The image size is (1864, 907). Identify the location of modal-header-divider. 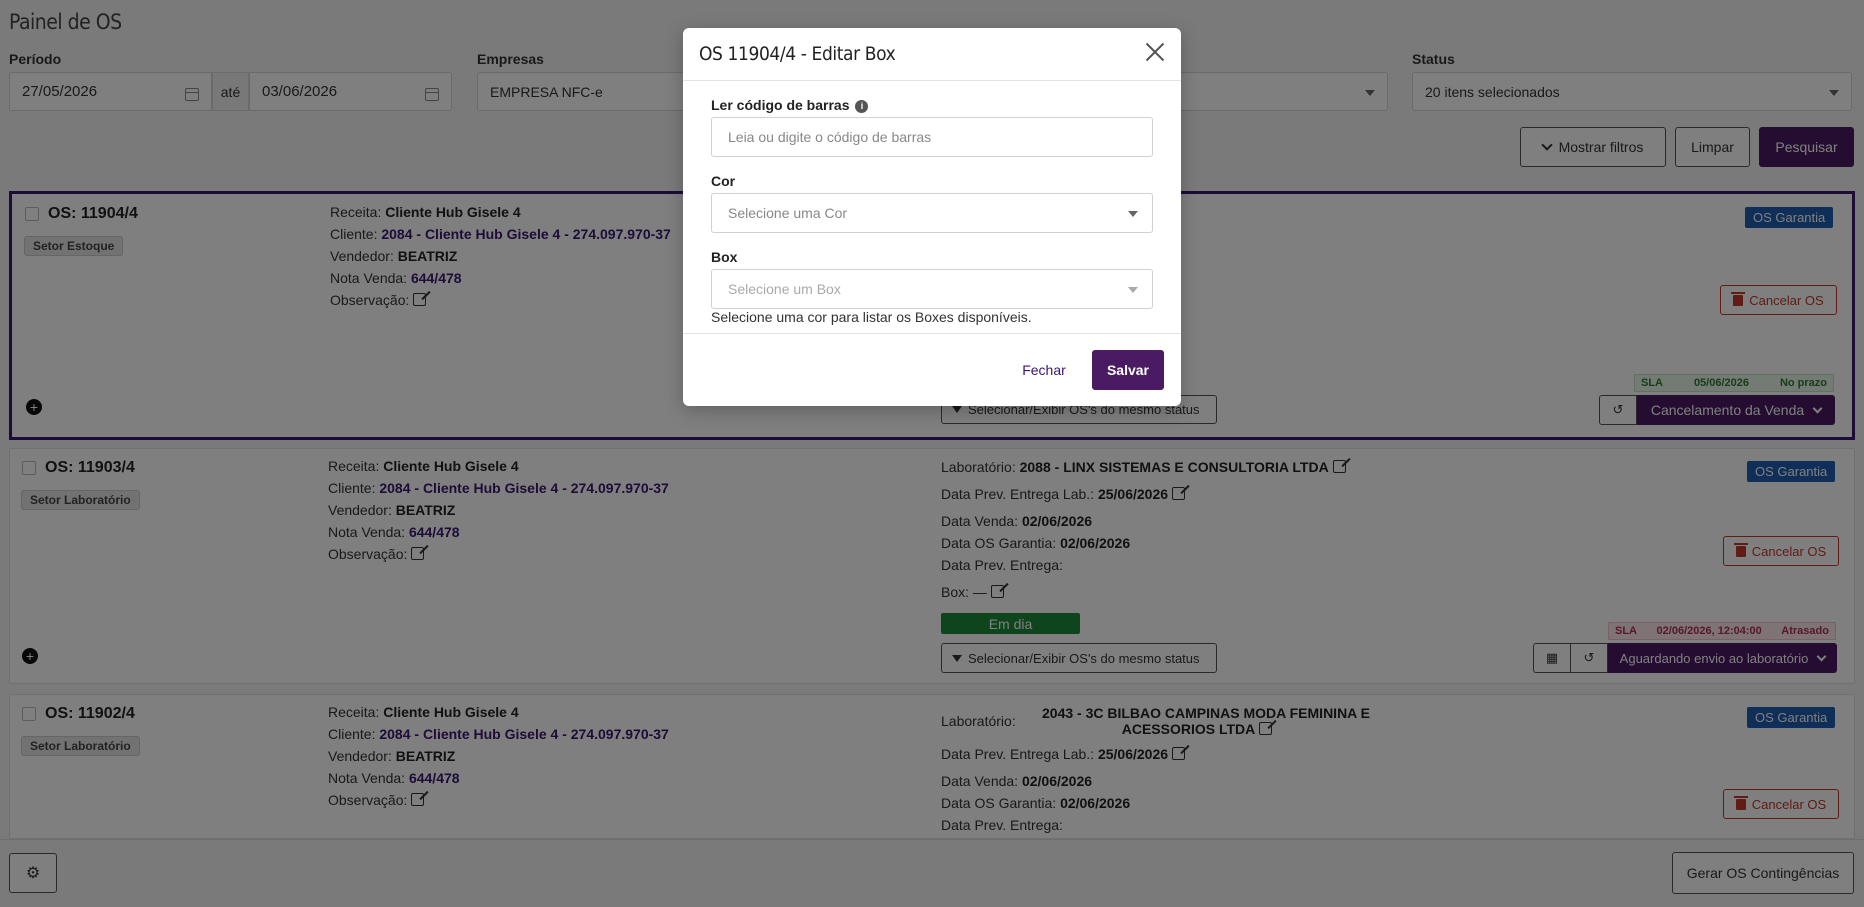
(932, 80).